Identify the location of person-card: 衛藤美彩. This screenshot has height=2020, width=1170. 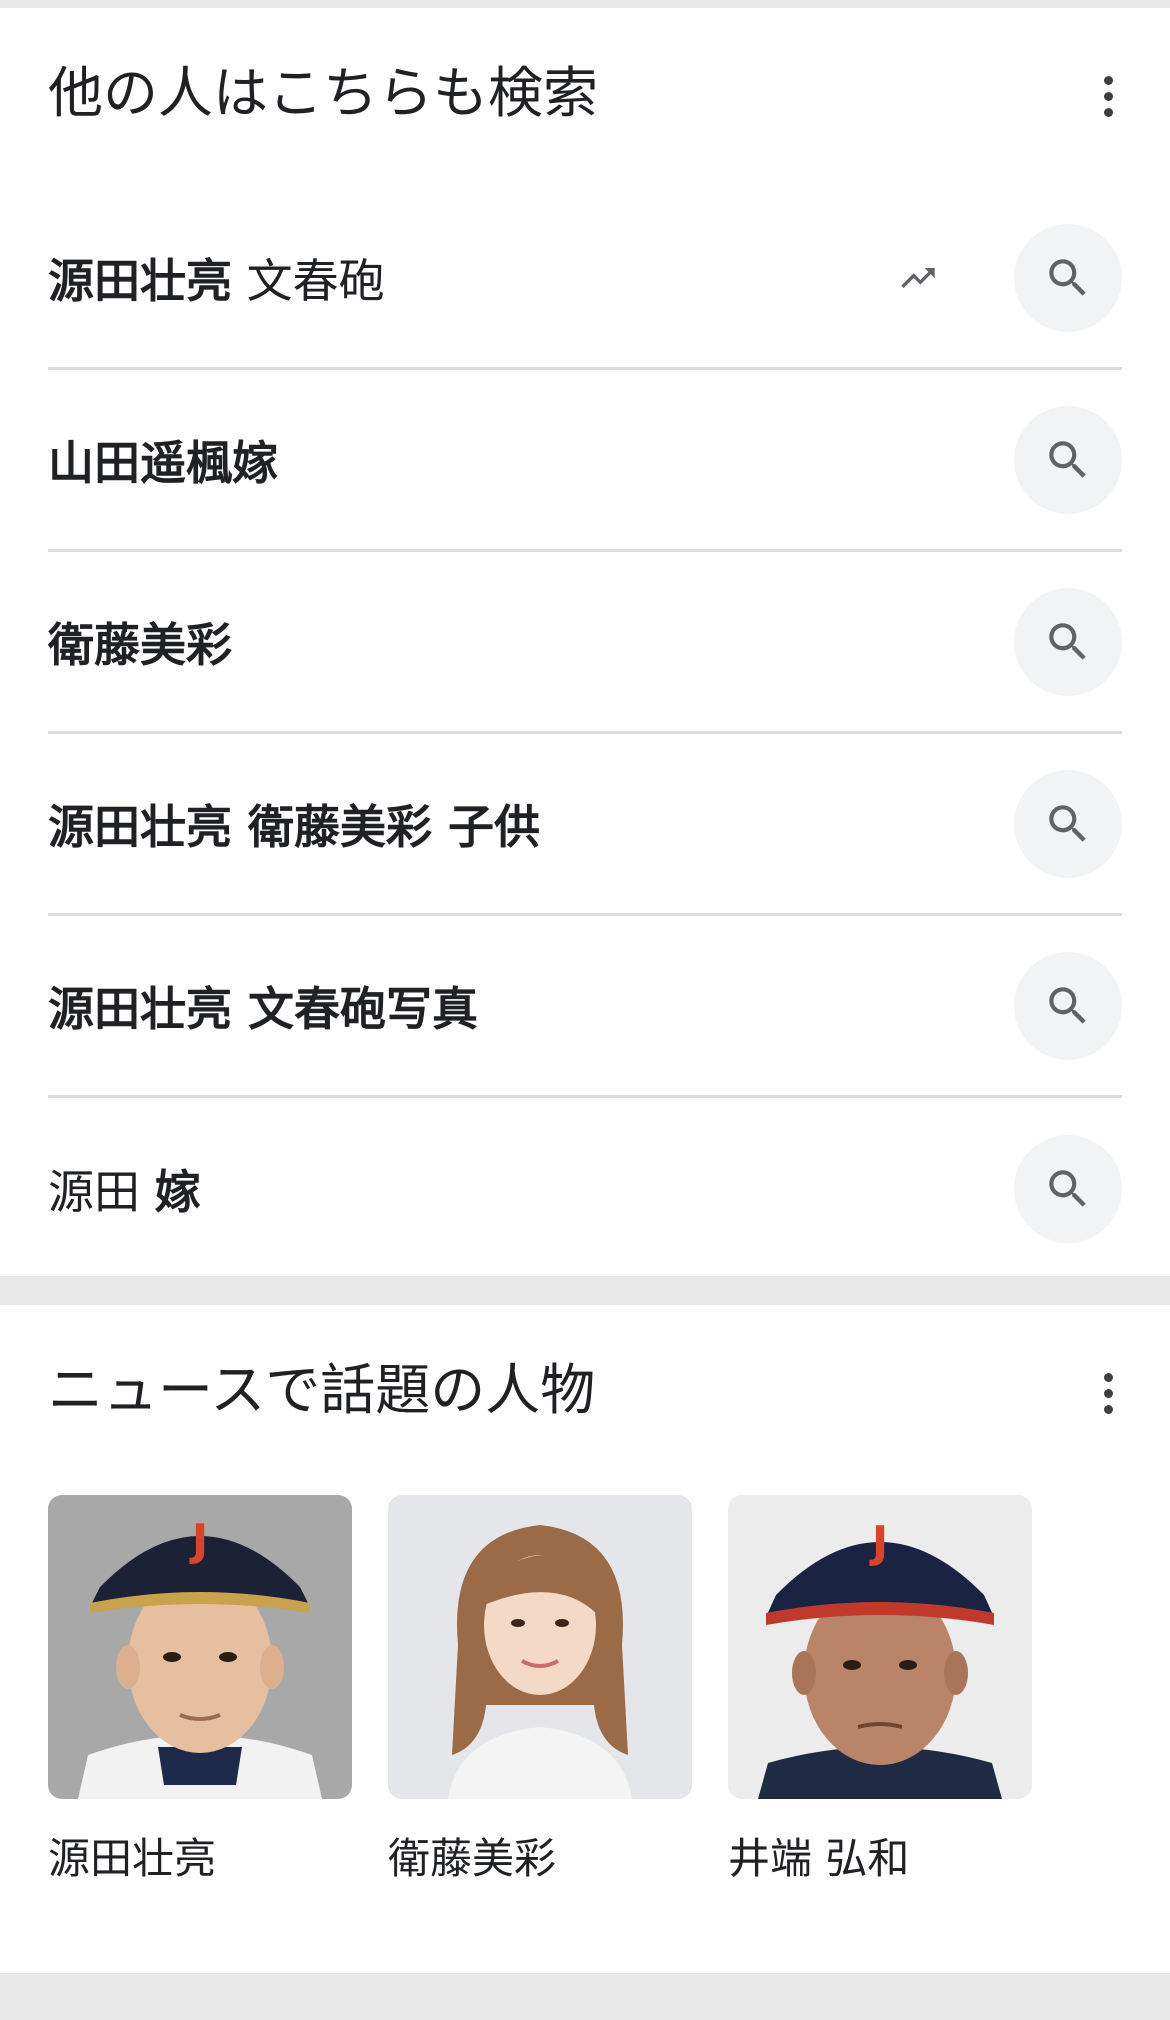
(540, 1690).